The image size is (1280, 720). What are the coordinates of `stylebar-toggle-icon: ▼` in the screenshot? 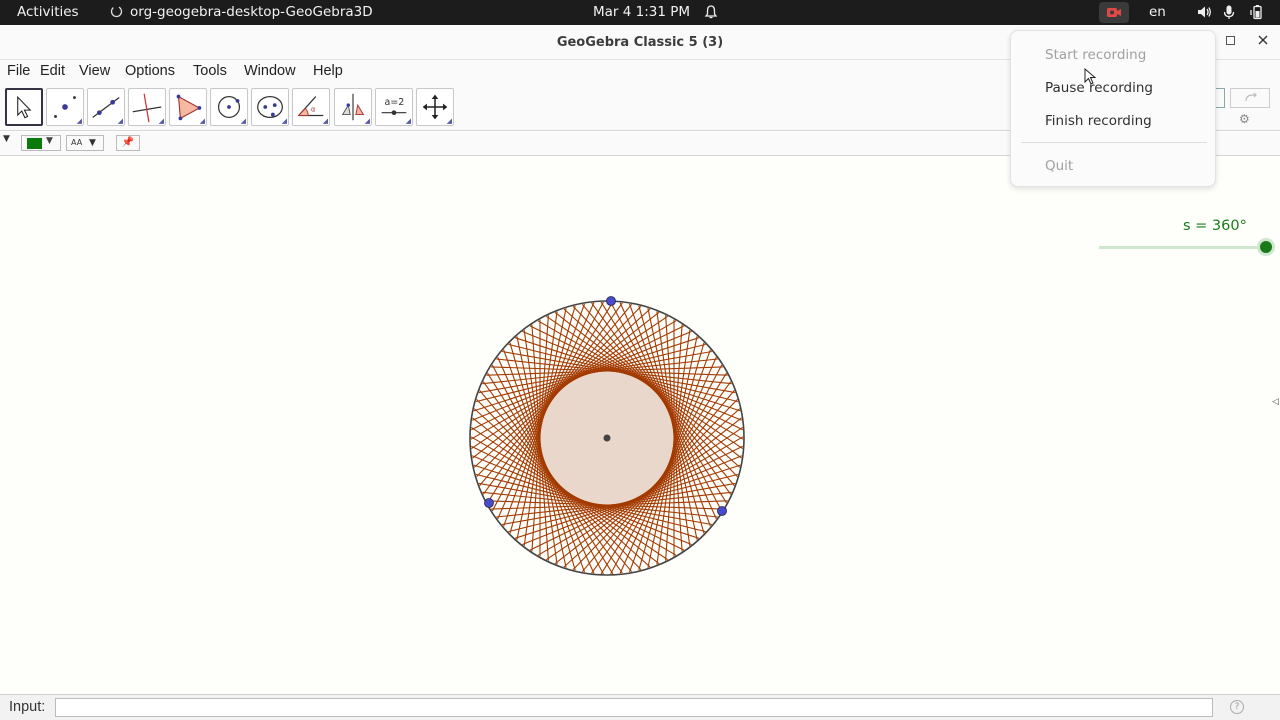 It's located at (6, 139).